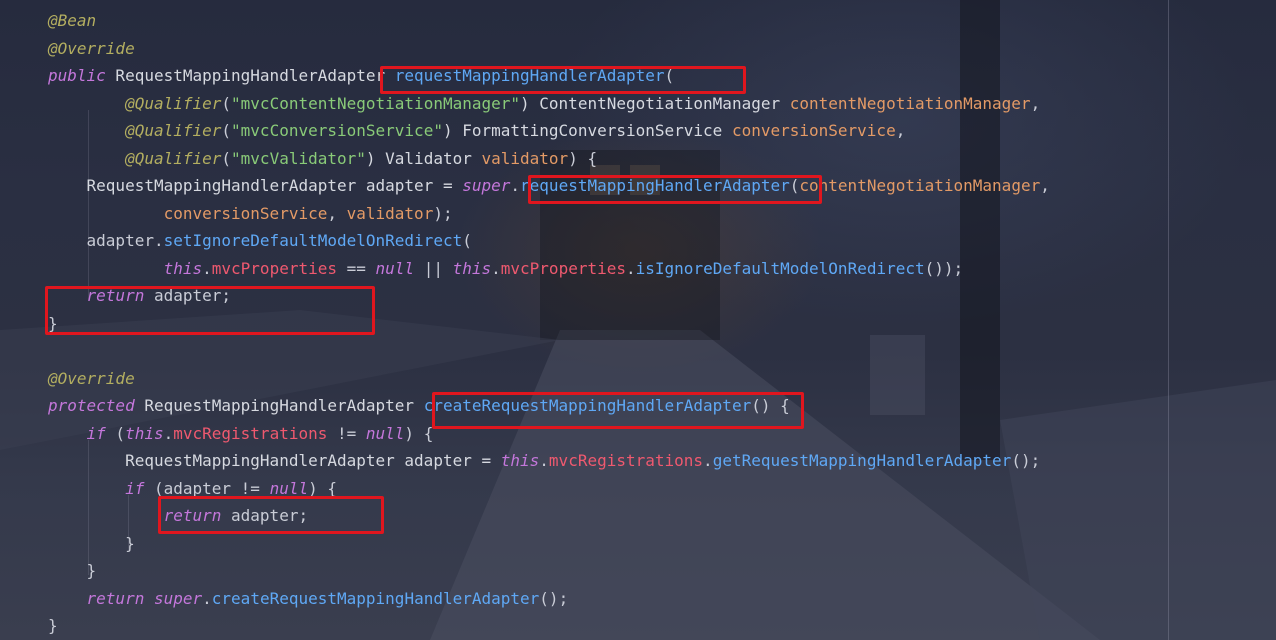 The width and height of the screenshot is (1276, 640). Describe the element at coordinates (780, 268) in the screenshot. I see `code-token: isIgnoreDefaultModelOnRedirect` at that location.